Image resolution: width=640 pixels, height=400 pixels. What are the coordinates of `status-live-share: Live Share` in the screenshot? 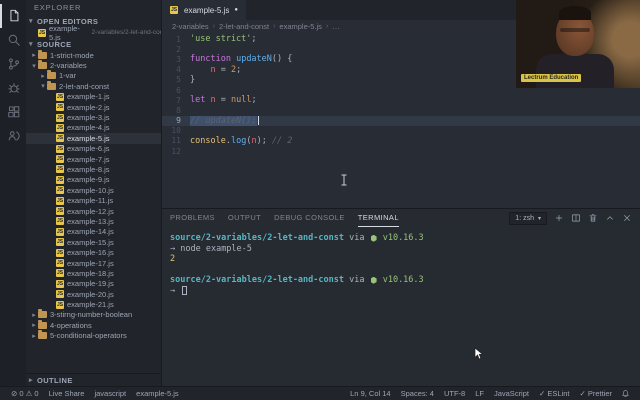 It's located at (67, 393).